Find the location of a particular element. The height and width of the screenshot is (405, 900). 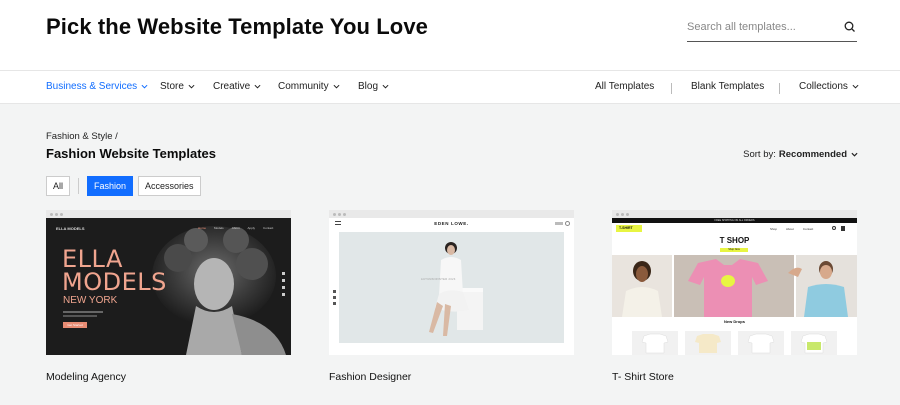

search-input is located at coordinates (762, 27).